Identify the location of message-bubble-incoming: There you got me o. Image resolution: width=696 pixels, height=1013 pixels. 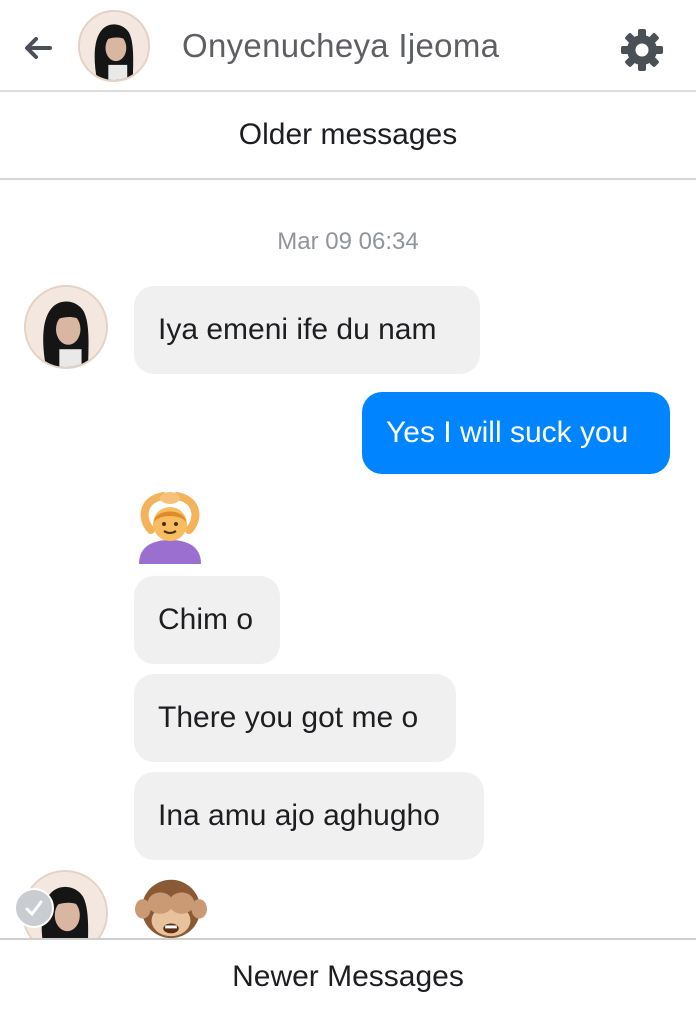
(295, 718).